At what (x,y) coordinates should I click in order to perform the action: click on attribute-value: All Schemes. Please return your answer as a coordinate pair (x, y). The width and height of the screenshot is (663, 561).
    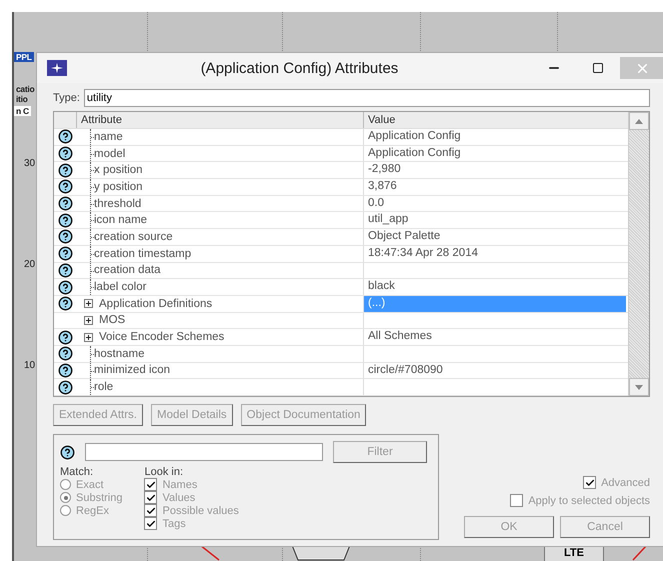
    Looking at the image, I should click on (494, 337).